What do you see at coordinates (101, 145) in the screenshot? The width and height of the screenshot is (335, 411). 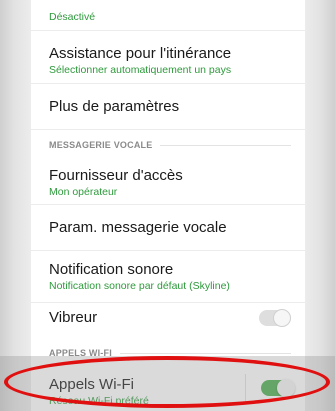 I see `section-header-label: MESSAGERIE VOCALE` at bounding box center [101, 145].